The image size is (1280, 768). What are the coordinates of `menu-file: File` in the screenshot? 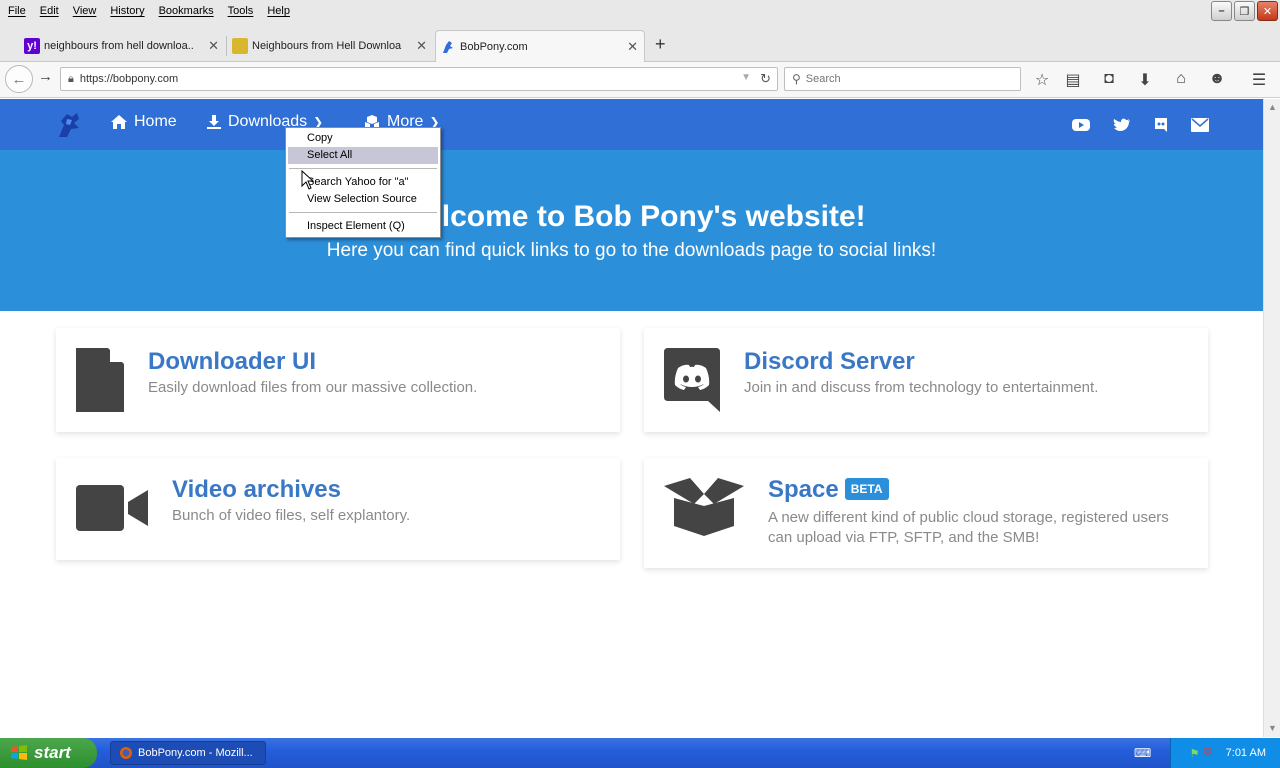 It's located at (17, 11).